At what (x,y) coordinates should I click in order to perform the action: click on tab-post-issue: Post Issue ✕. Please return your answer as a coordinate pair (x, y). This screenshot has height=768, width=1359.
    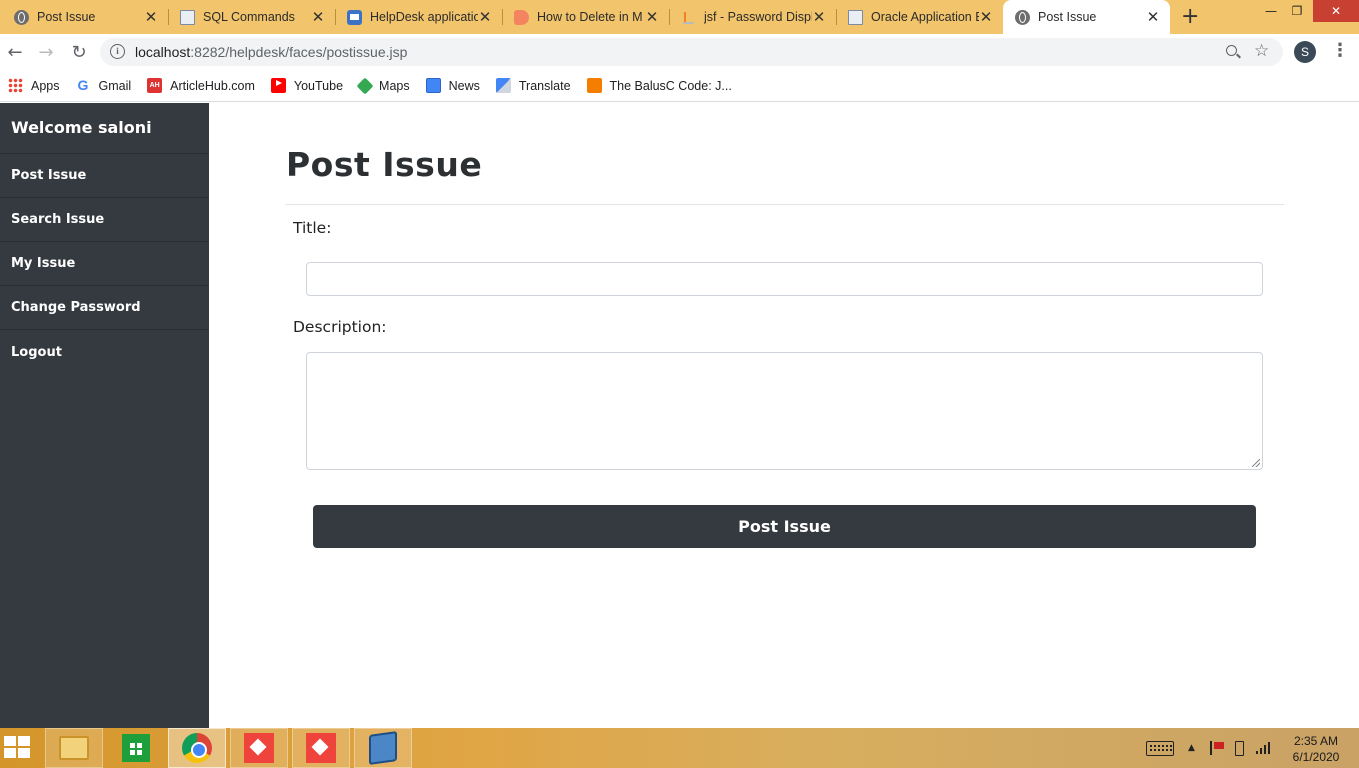
    Looking at the image, I should click on (85, 17).